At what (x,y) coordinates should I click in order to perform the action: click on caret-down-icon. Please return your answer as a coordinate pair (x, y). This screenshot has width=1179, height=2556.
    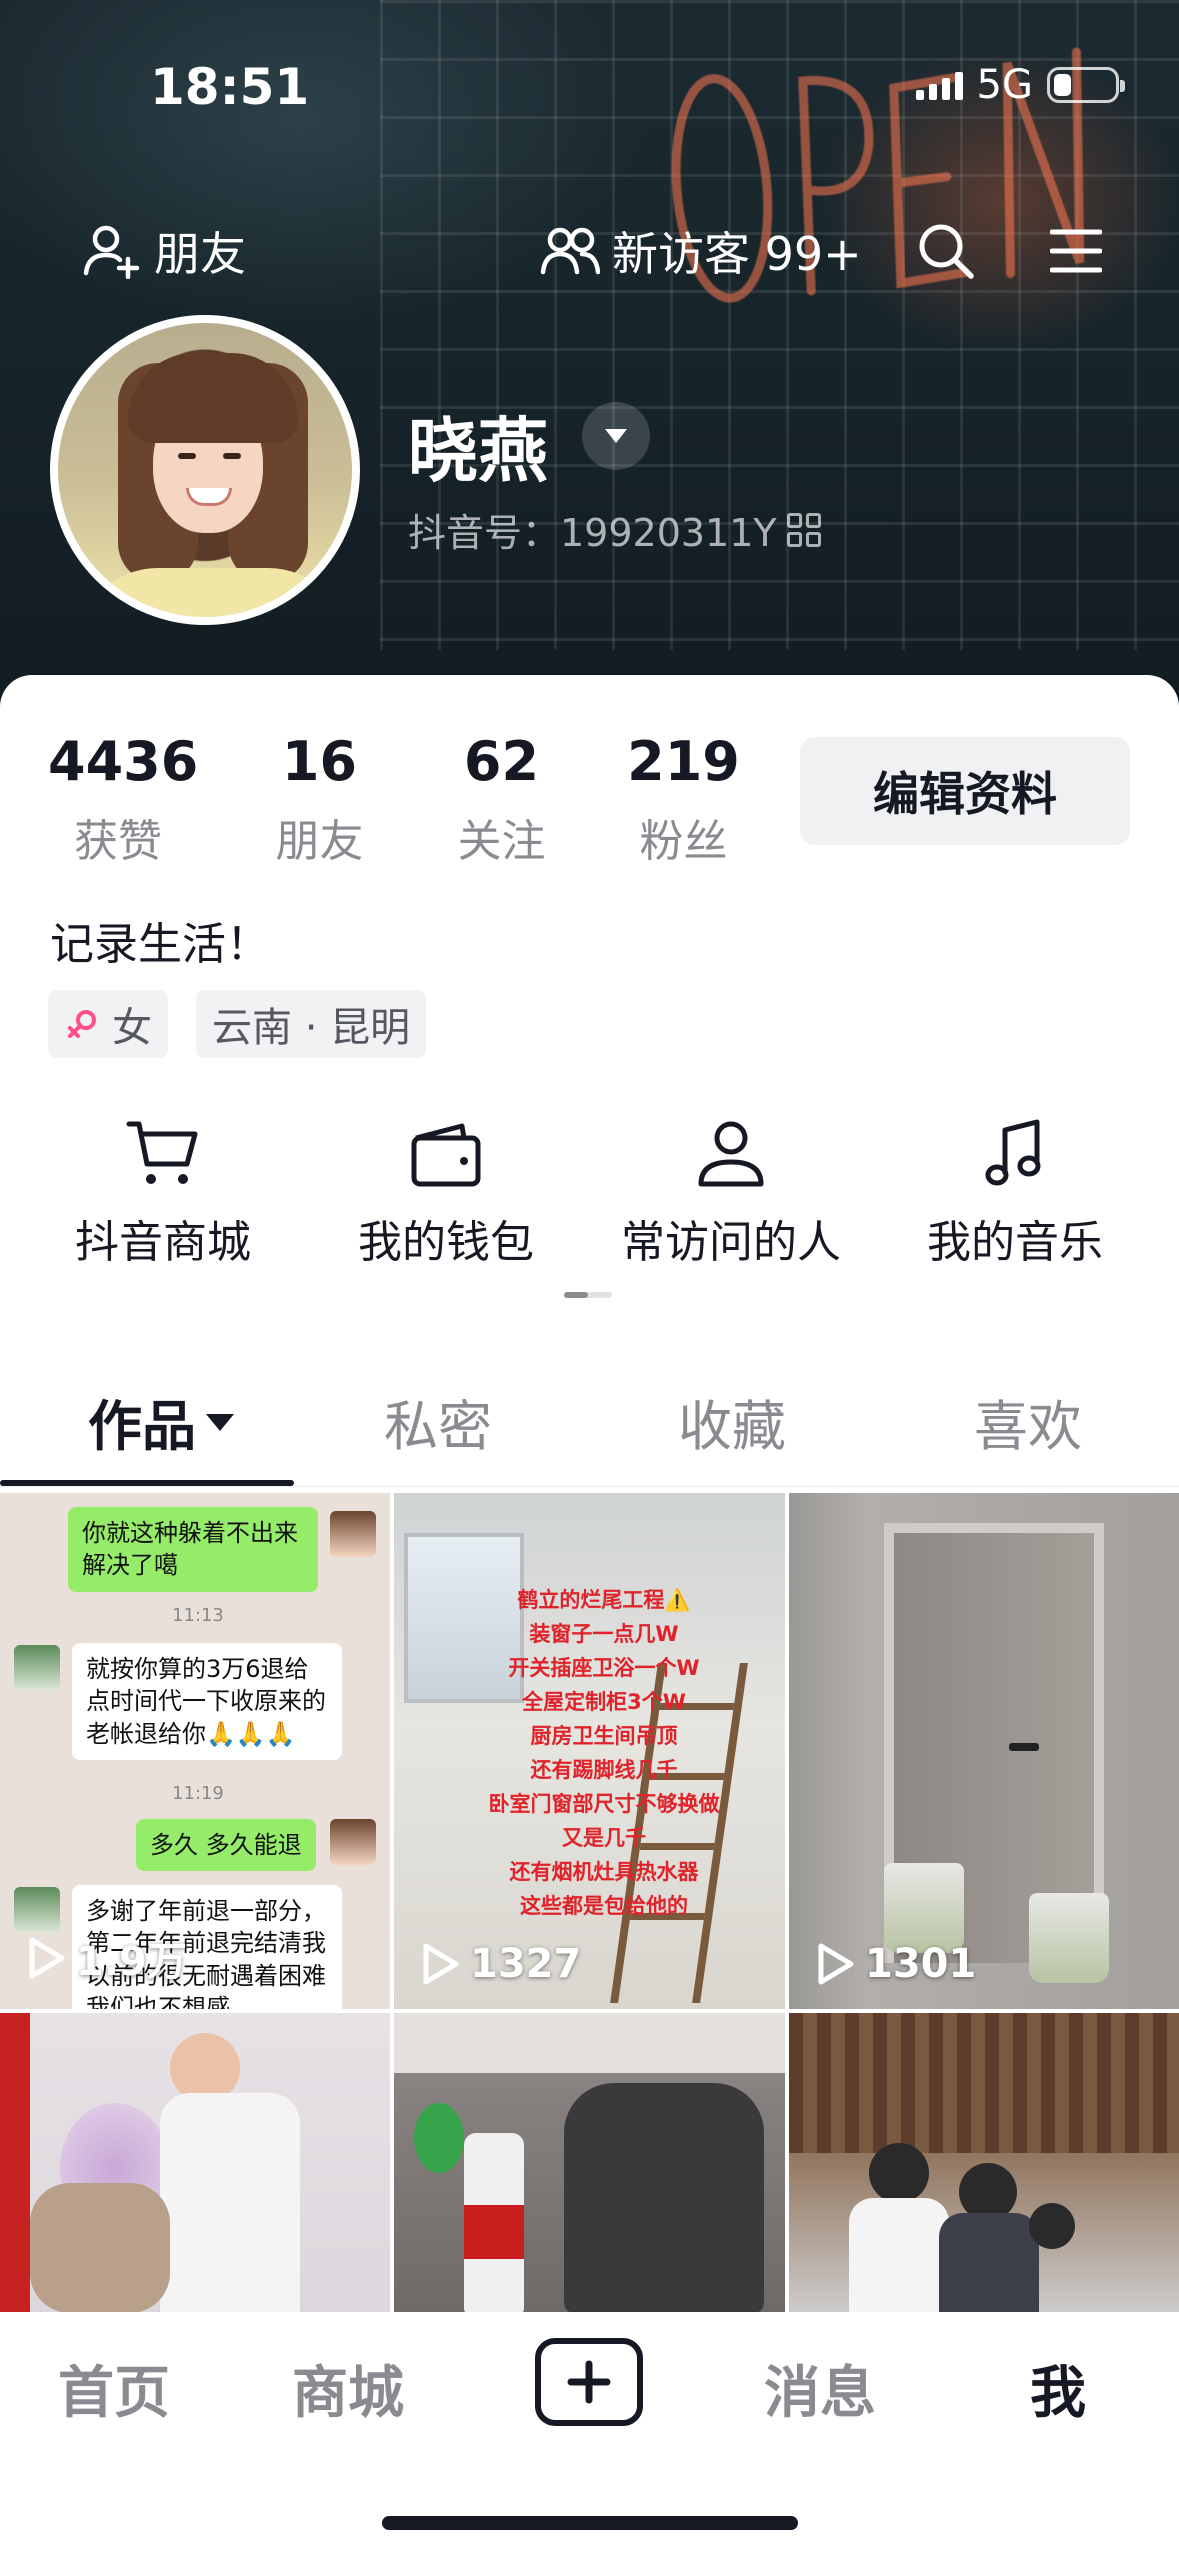
    Looking at the image, I should click on (616, 436).